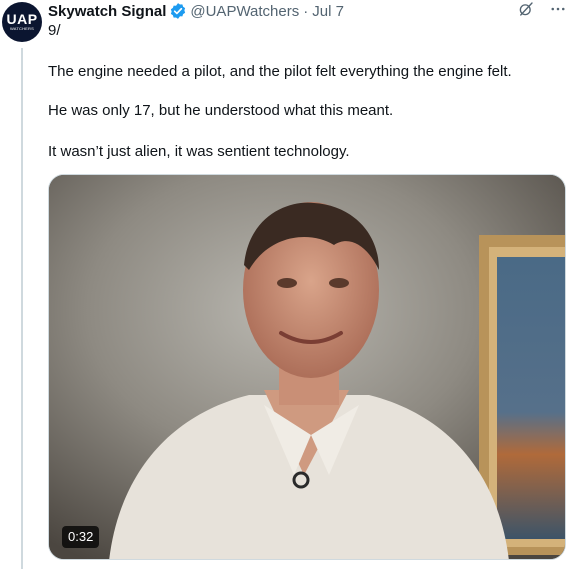 The height and width of the screenshot is (569, 575). Describe the element at coordinates (558, 9) in the screenshot. I see `more-icon` at that location.